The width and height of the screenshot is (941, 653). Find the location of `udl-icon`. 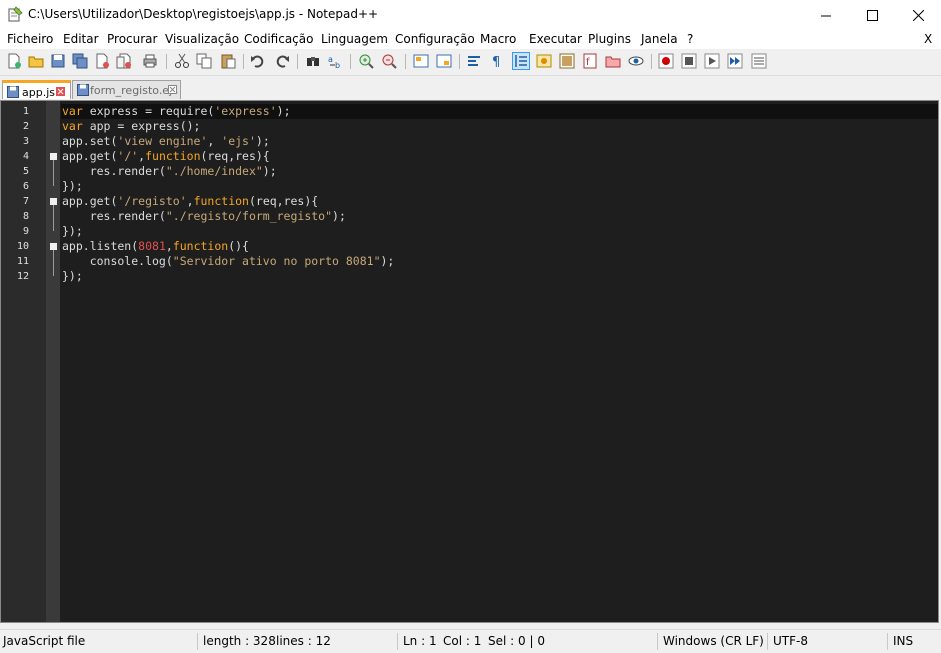

udl-icon is located at coordinates (544, 61).